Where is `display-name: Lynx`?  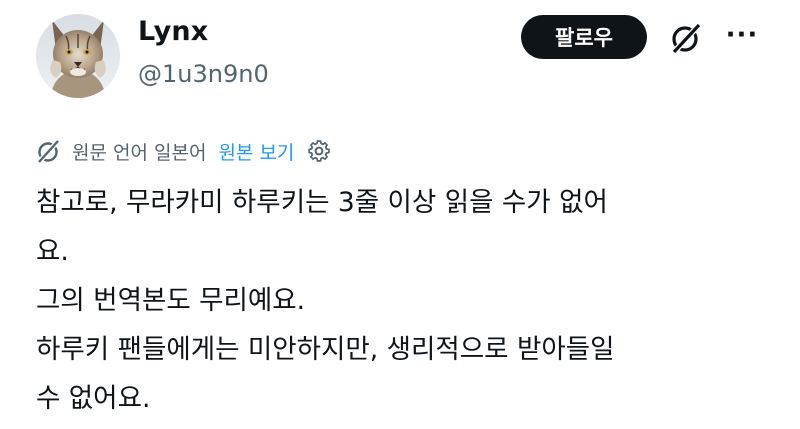 display-name: Lynx is located at coordinates (173, 31).